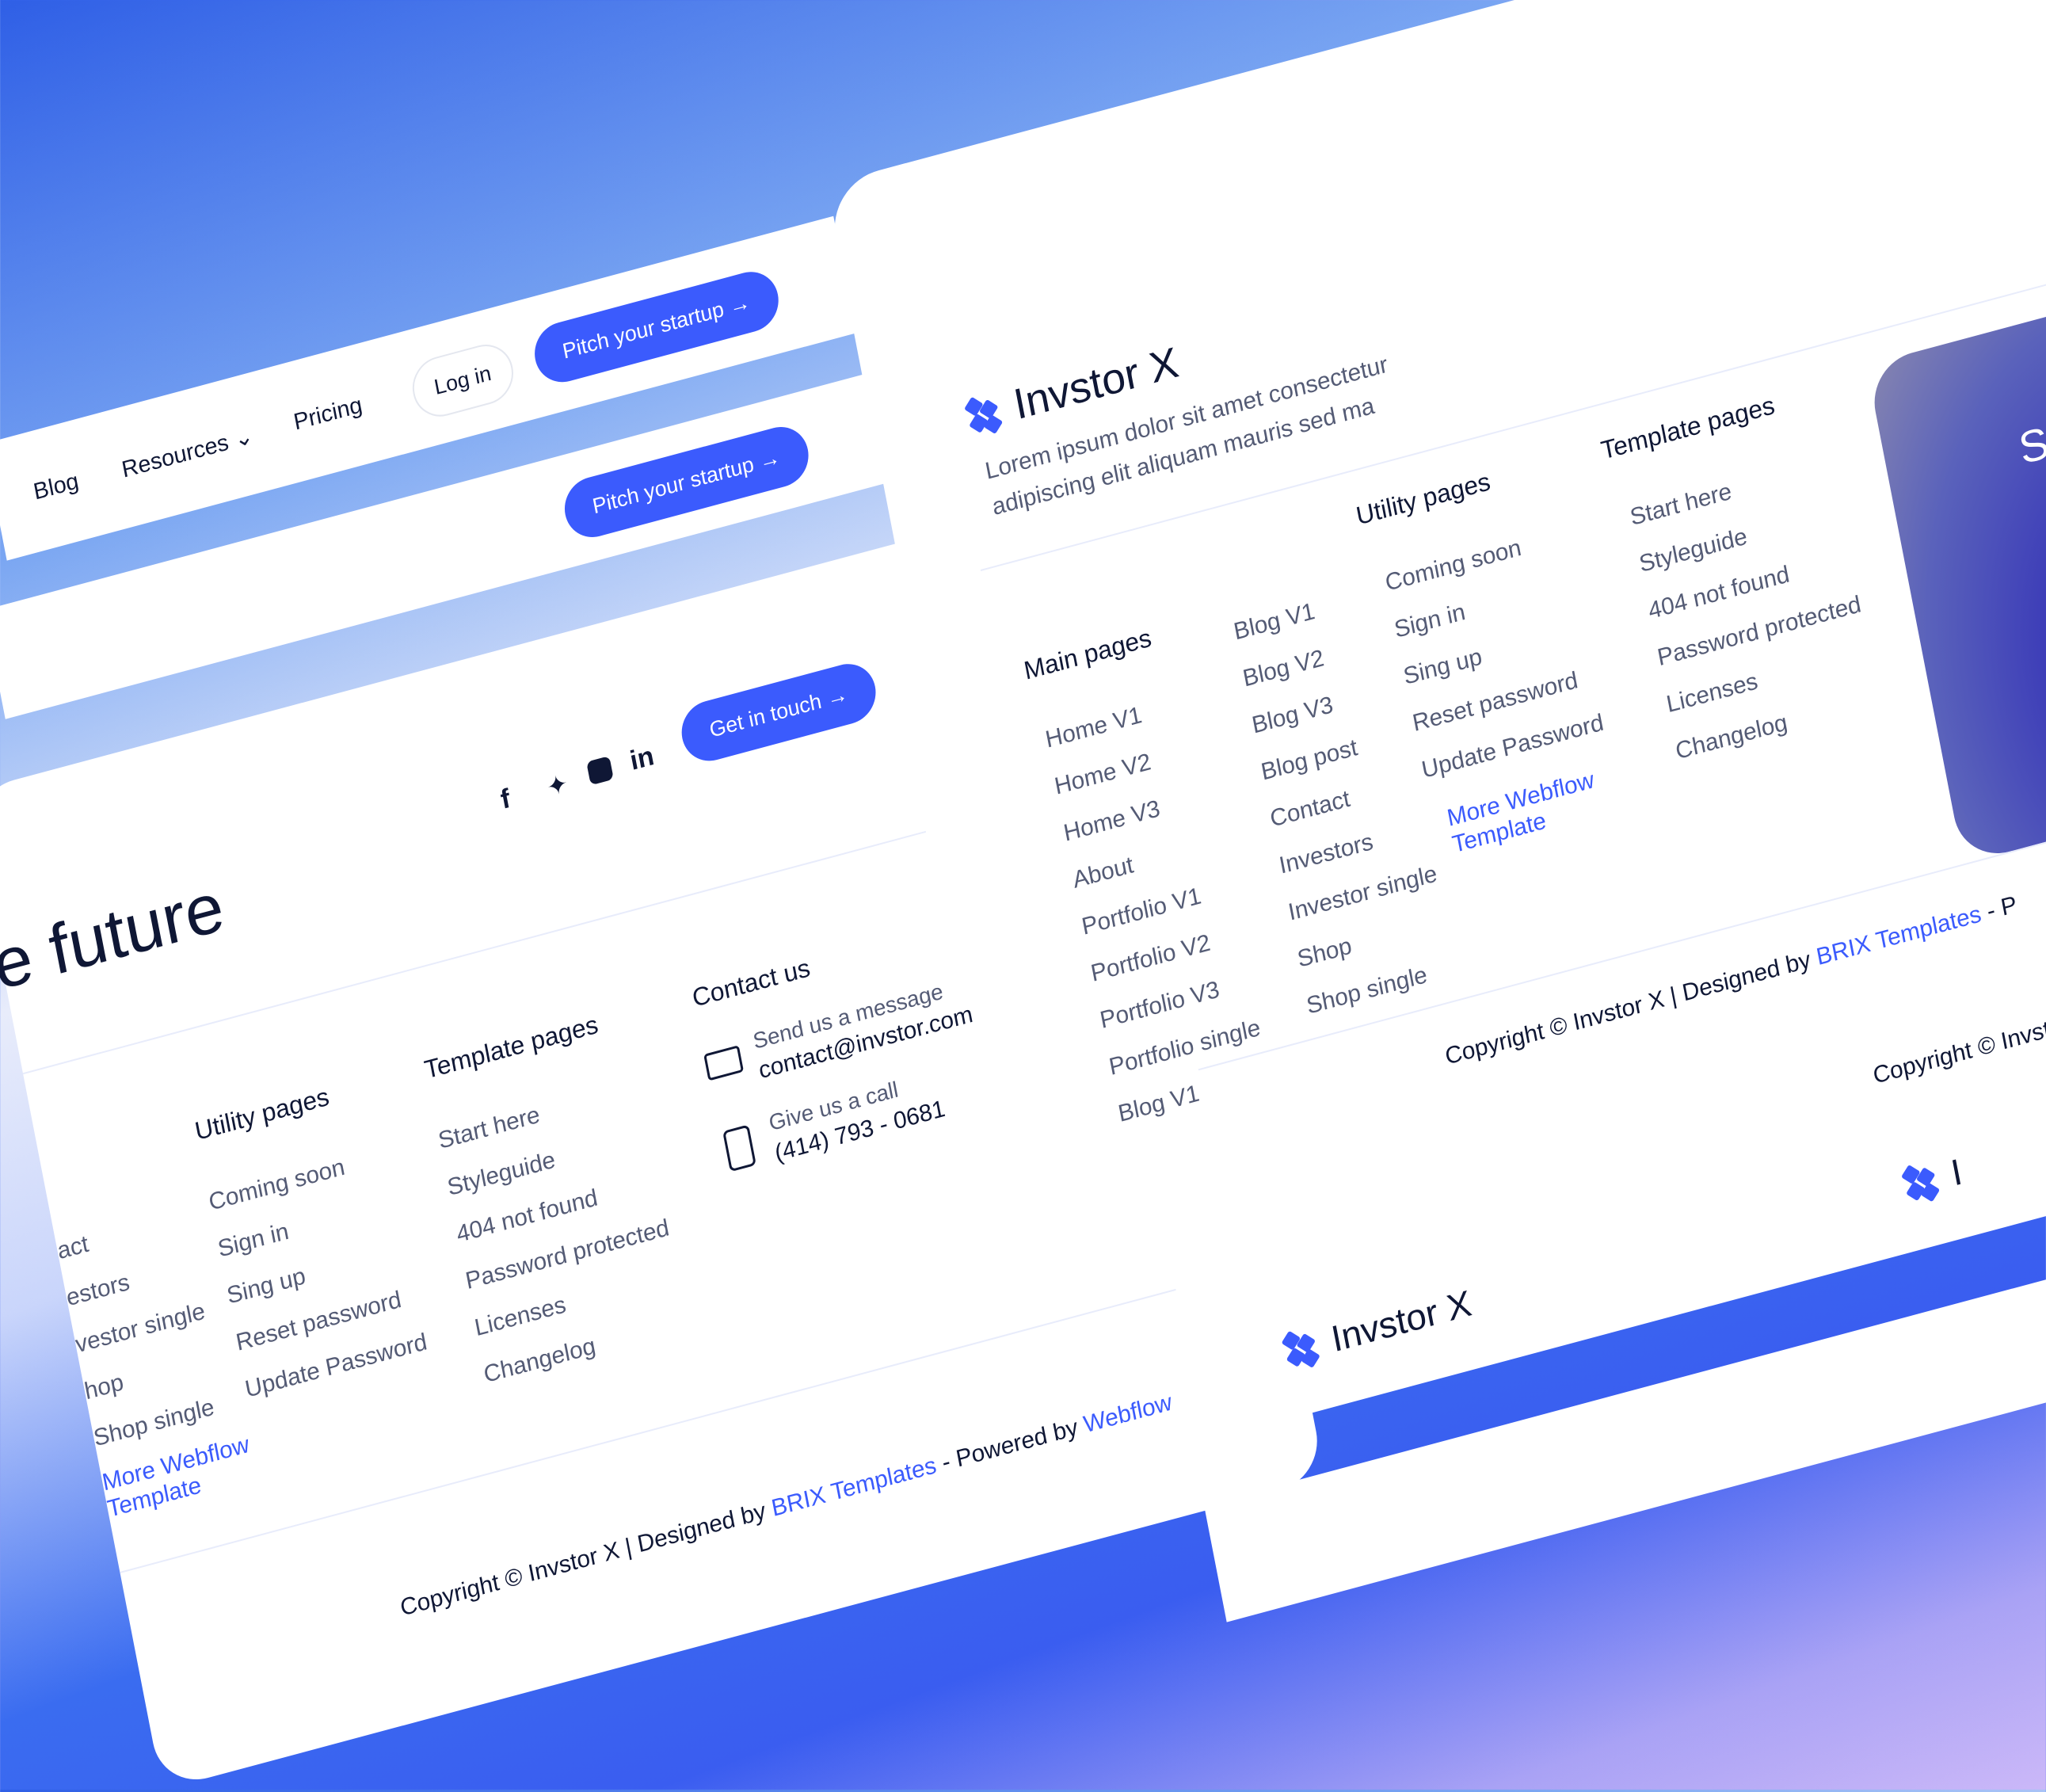 This screenshot has width=2046, height=1792. I want to click on main-pages-title: Main pages, so click(1087, 654).